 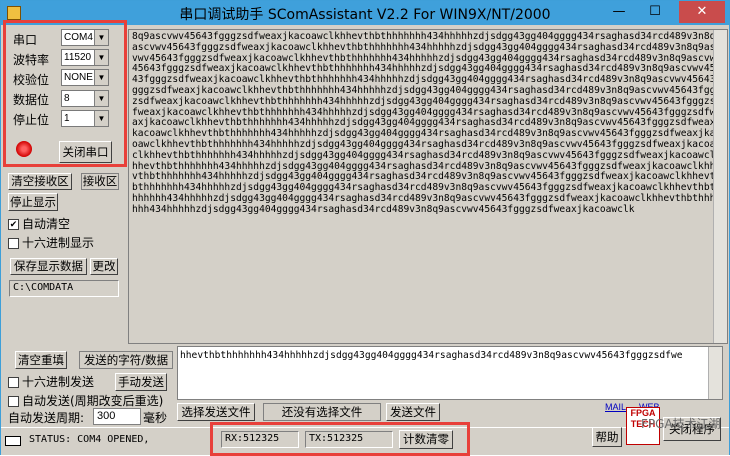 What do you see at coordinates (260, 439) in the screenshot?
I see `rx-counter: RX:512325` at bounding box center [260, 439].